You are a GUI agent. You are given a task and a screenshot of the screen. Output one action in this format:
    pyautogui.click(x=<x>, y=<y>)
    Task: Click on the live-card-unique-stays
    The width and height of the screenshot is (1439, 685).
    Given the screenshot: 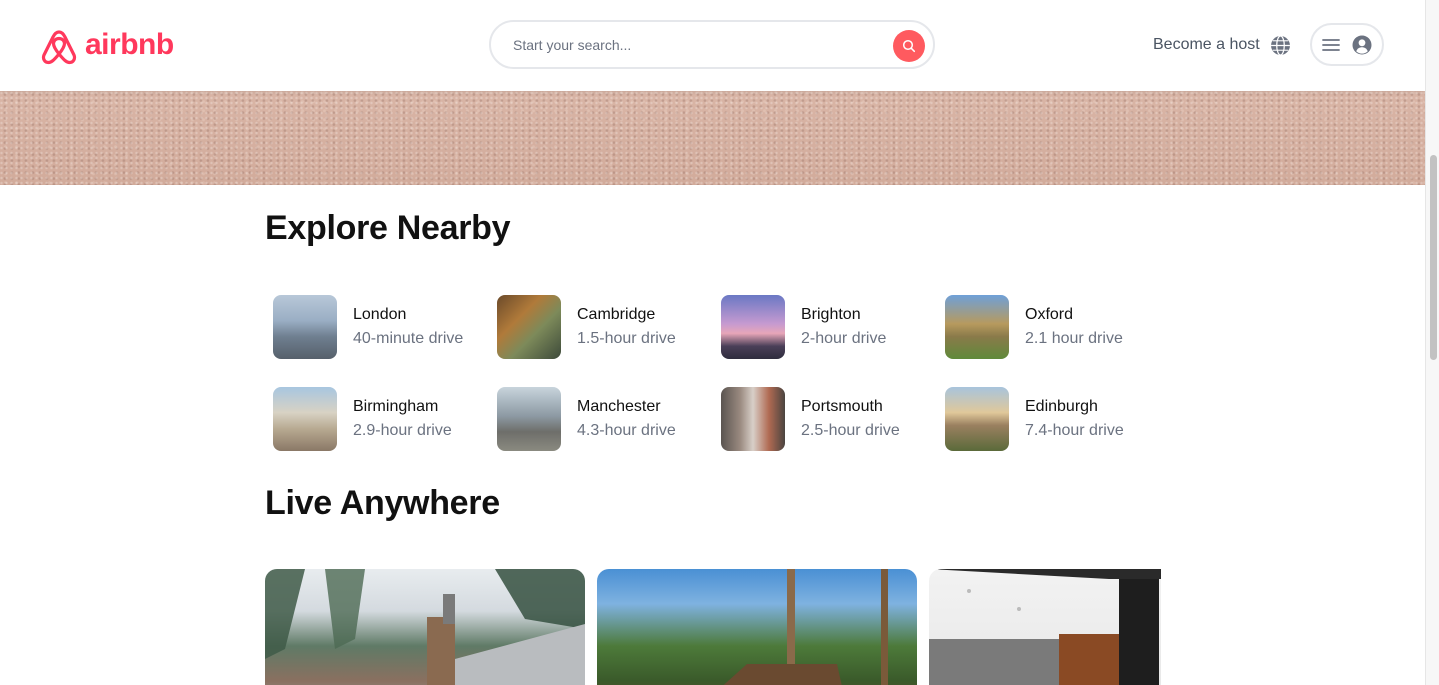 What is the action you would take?
    pyautogui.click(x=757, y=627)
    